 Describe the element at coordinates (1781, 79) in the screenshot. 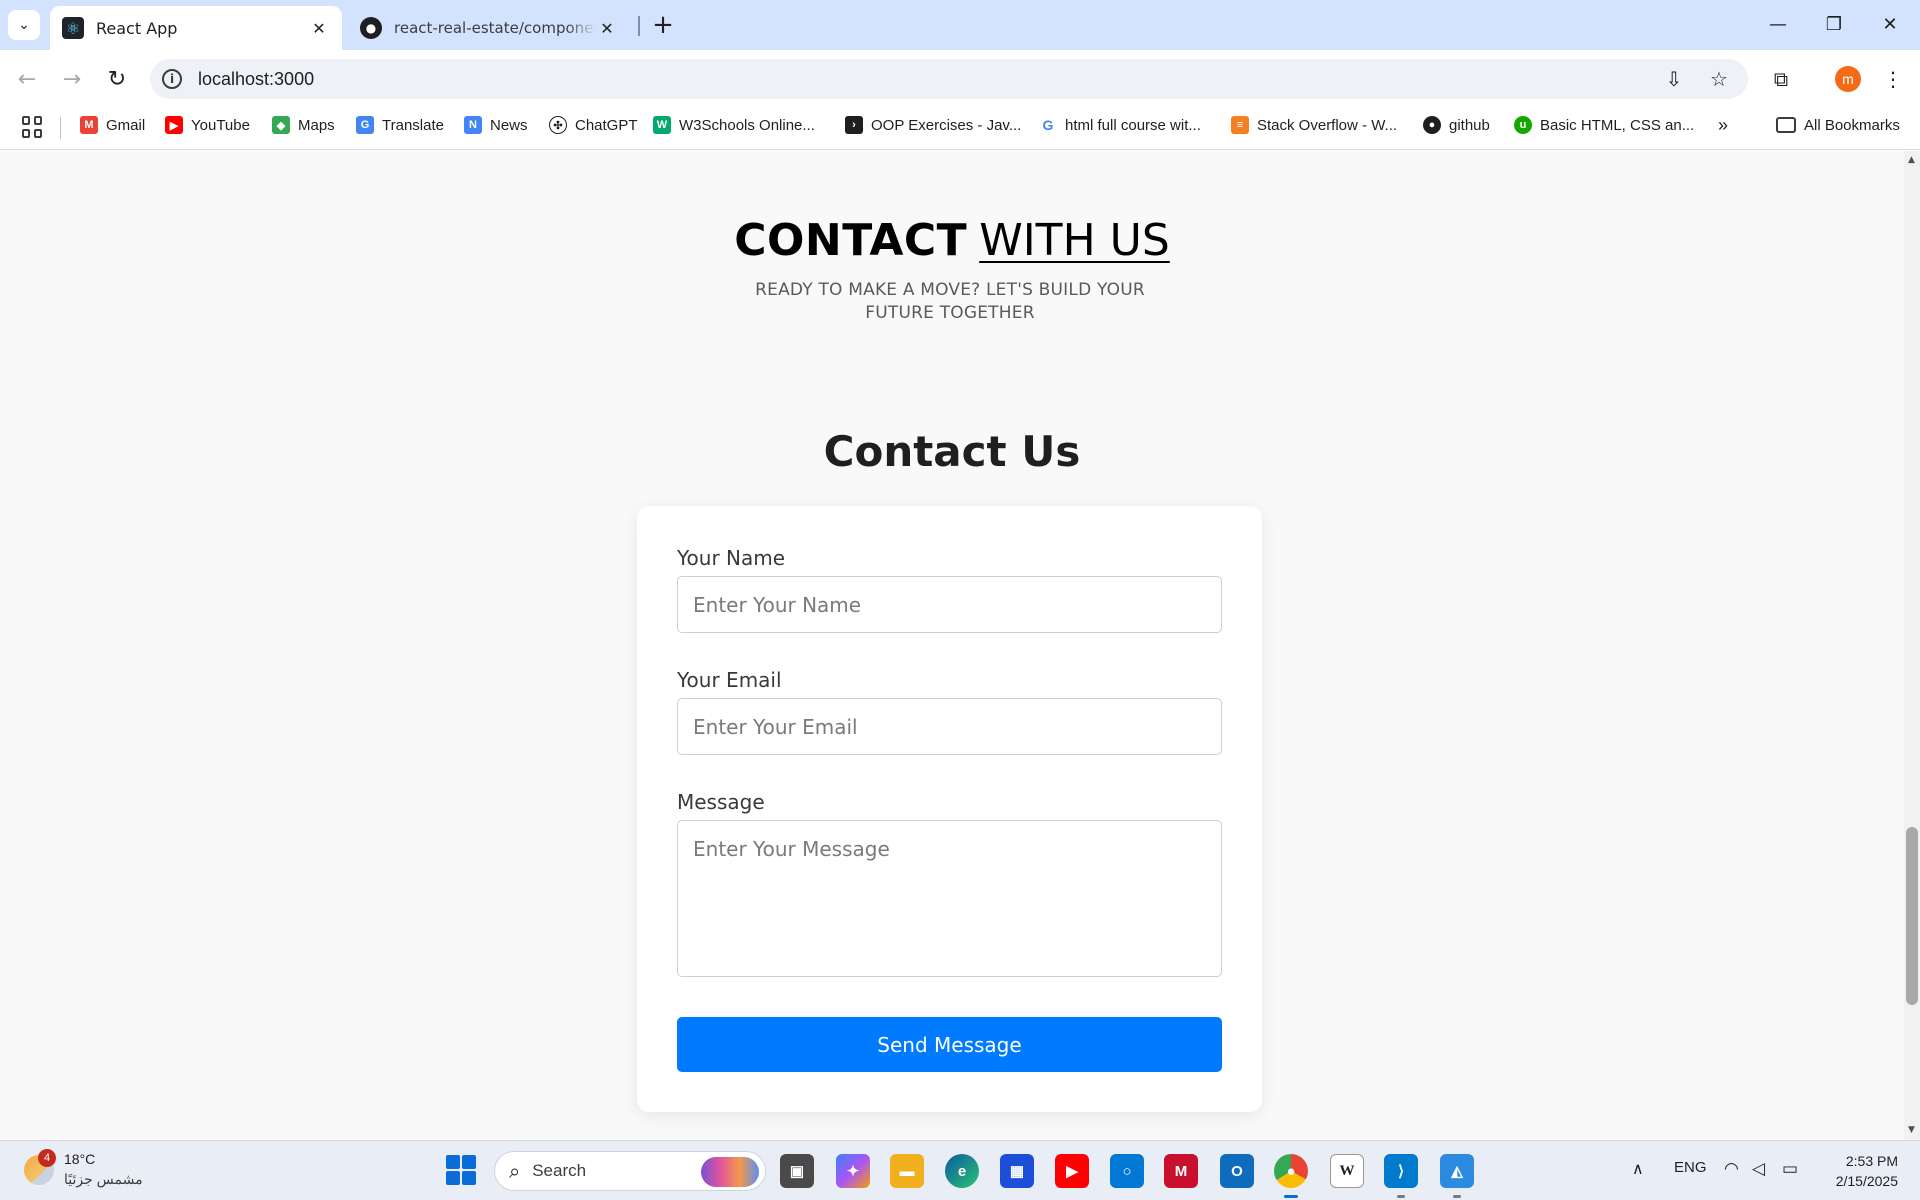

I see `extensions-icon: ⧉` at that location.